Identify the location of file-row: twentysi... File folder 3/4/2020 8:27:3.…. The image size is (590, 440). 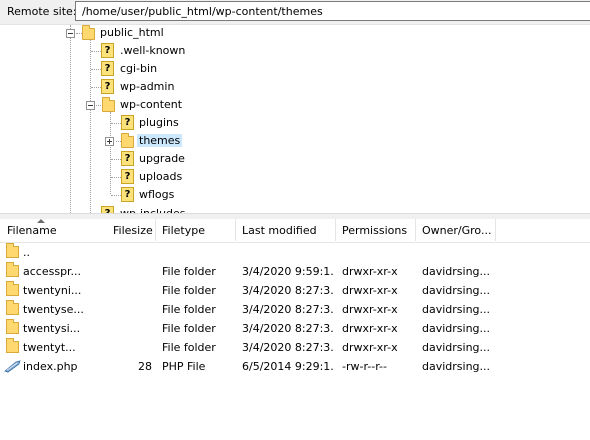
(295, 328).